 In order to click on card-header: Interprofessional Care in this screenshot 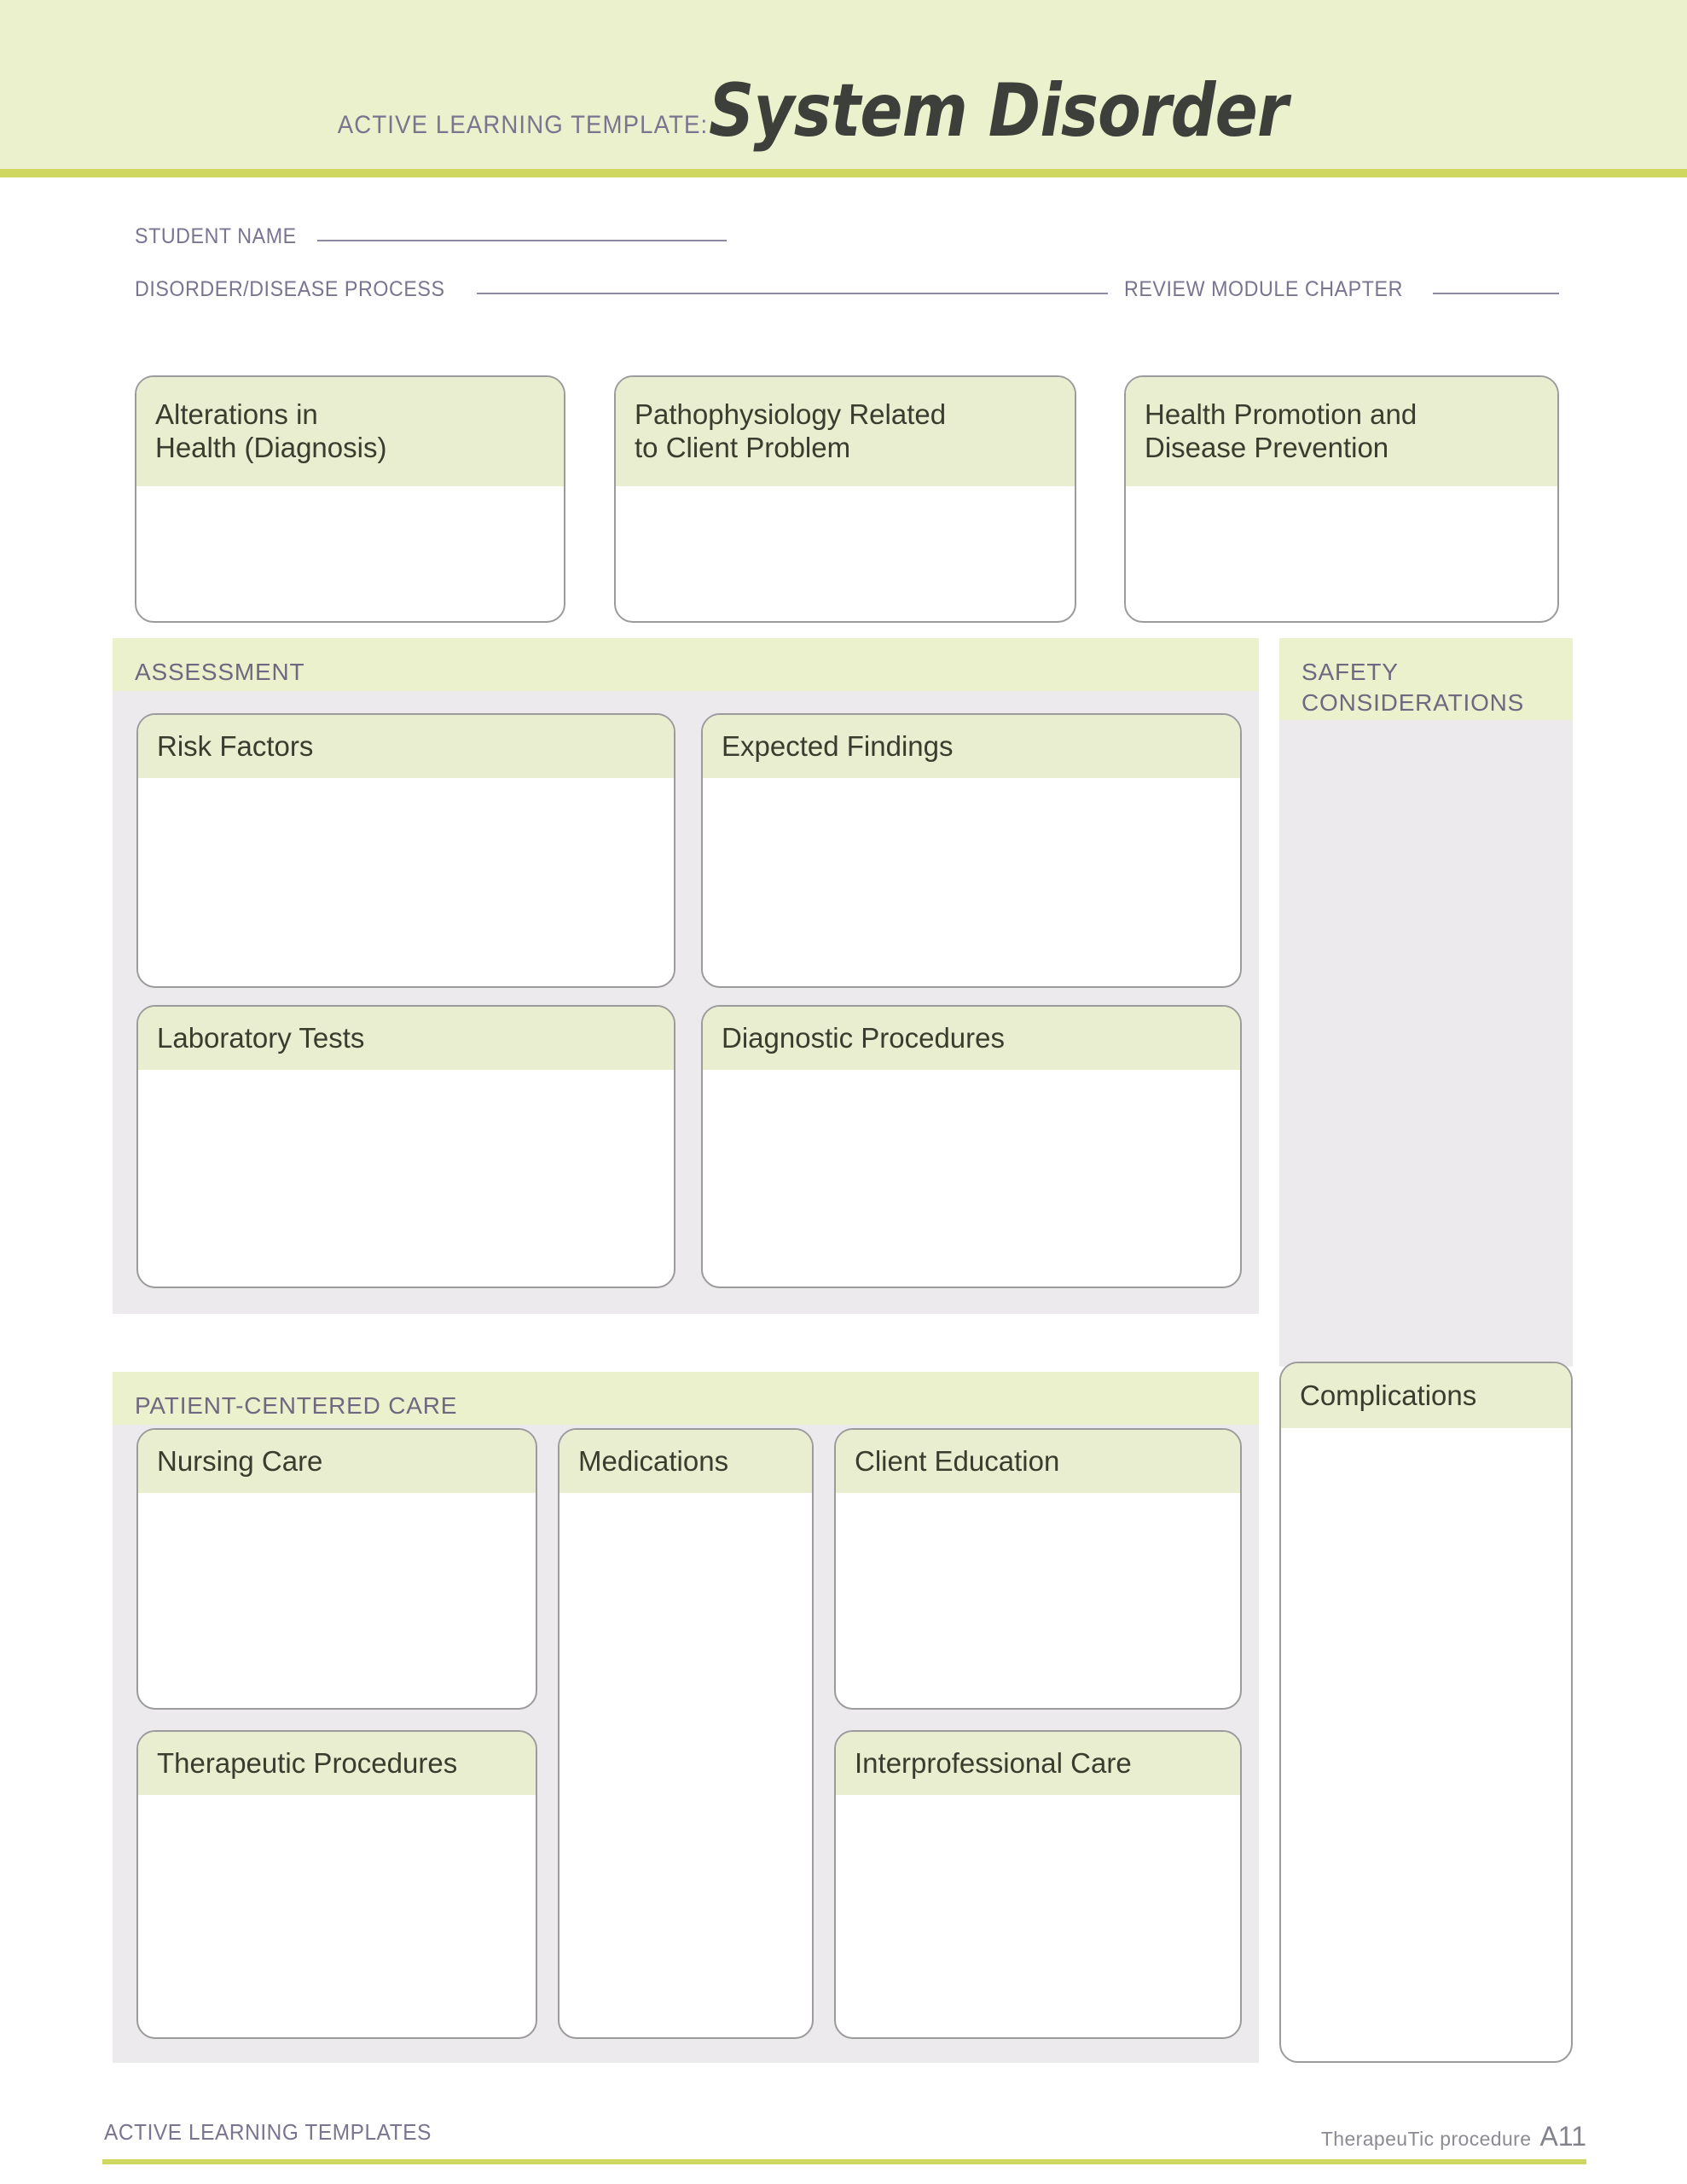, I will do `click(1038, 1764)`.